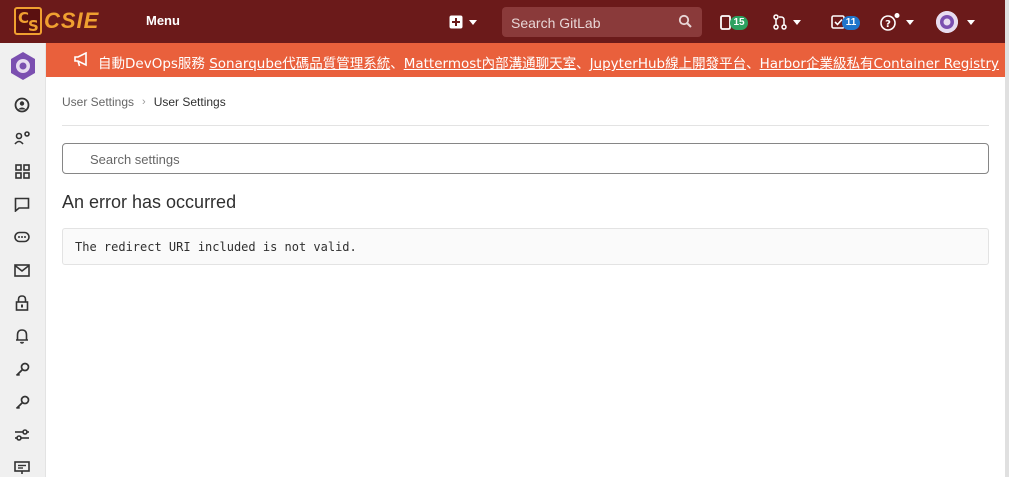 This screenshot has width=1009, height=477. I want to click on applications-icon, so click(22, 171).